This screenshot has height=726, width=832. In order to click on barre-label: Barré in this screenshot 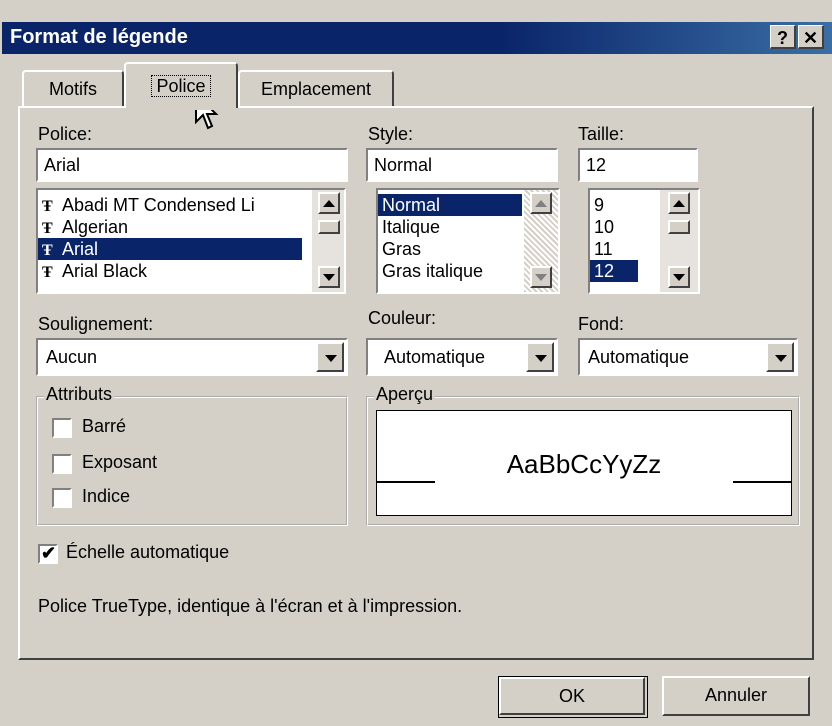, I will do `click(104, 426)`.